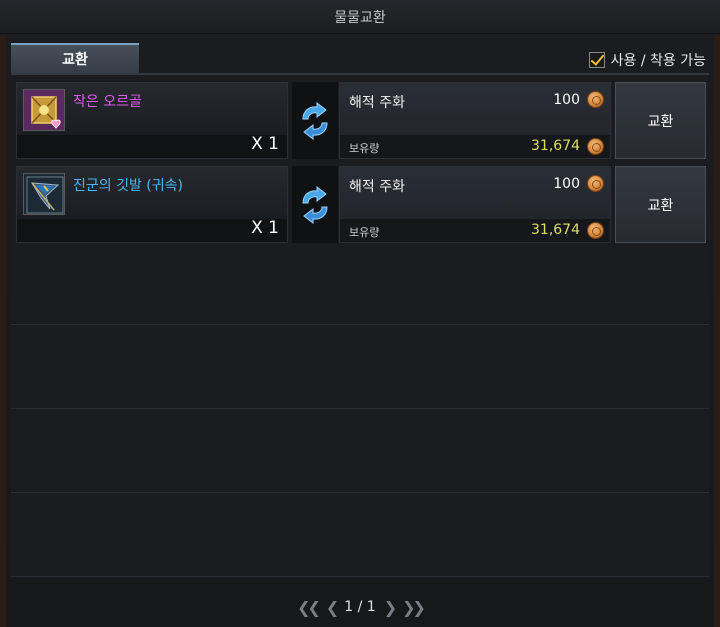 The height and width of the screenshot is (627, 720). Describe the element at coordinates (152, 204) in the screenshot. I see `reward-item: 진군의 깃발 (귀속) X 1` at that location.